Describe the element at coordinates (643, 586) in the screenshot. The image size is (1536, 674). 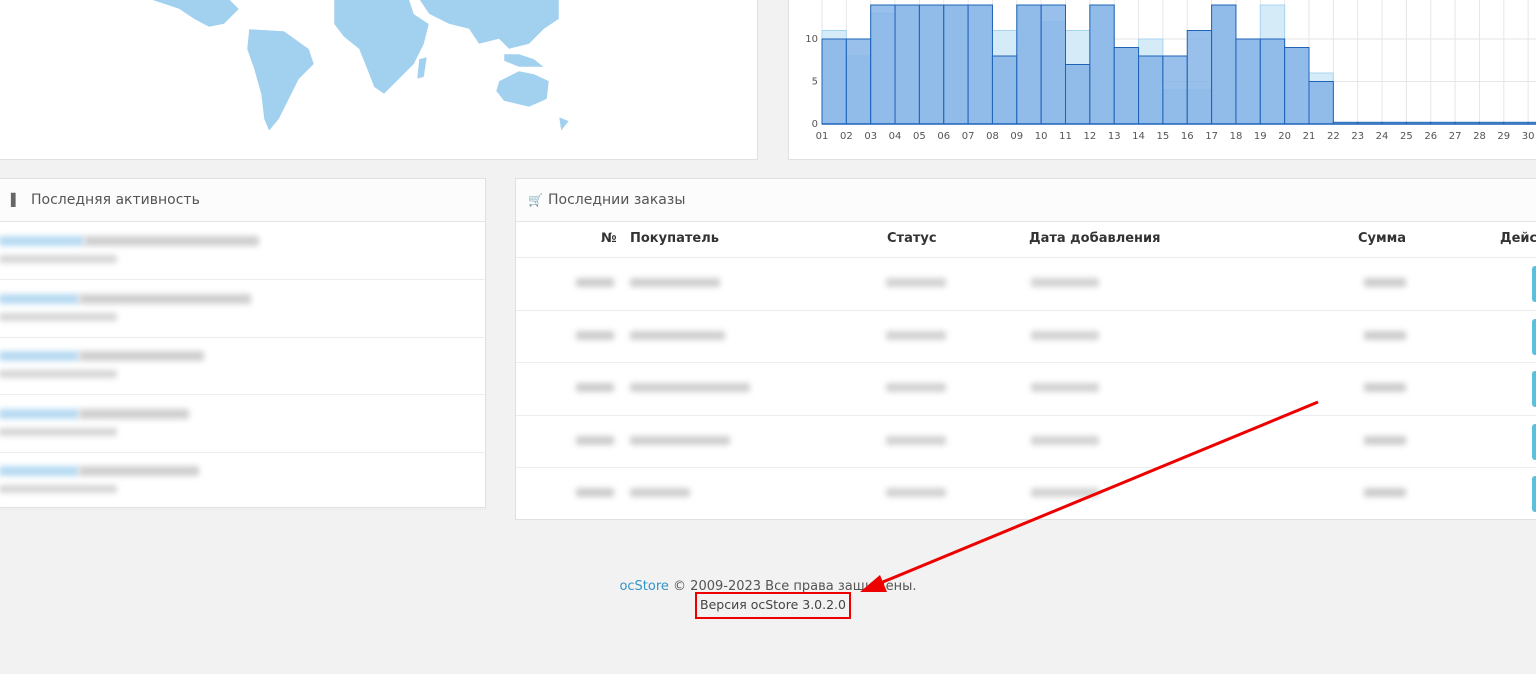
I see `ocstore-link: ocStore` at that location.